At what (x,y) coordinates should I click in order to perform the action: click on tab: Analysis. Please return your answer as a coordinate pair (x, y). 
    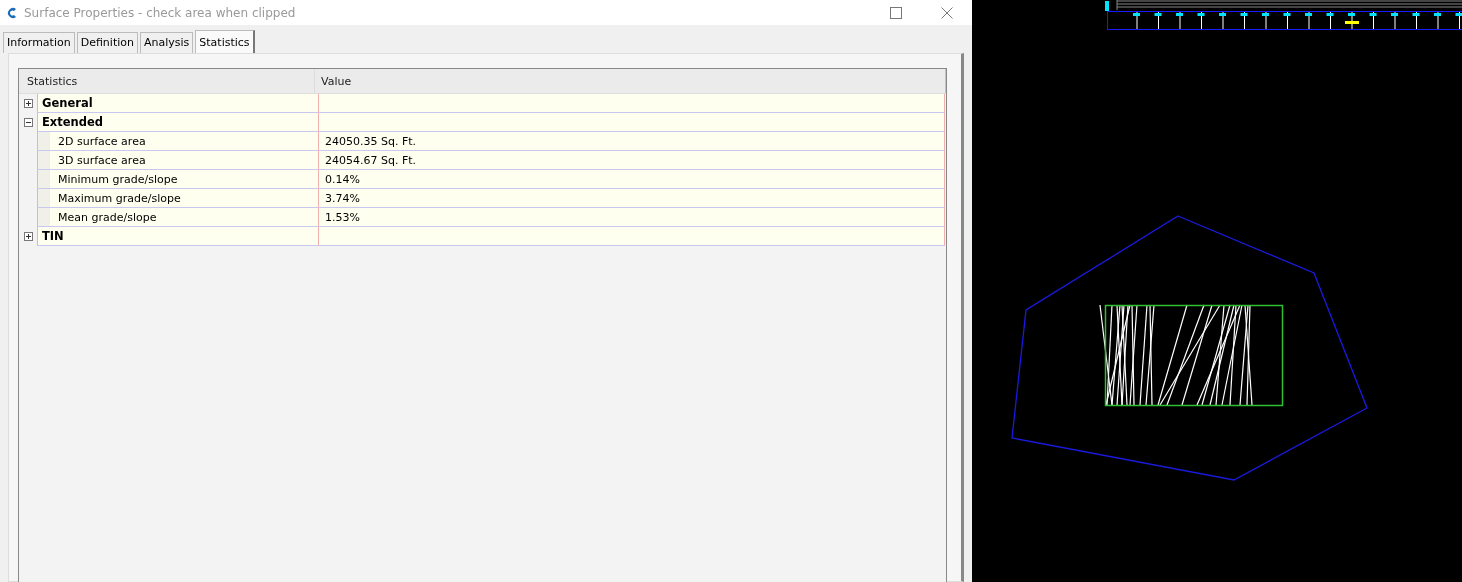
    Looking at the image, I should click on (166, 42).